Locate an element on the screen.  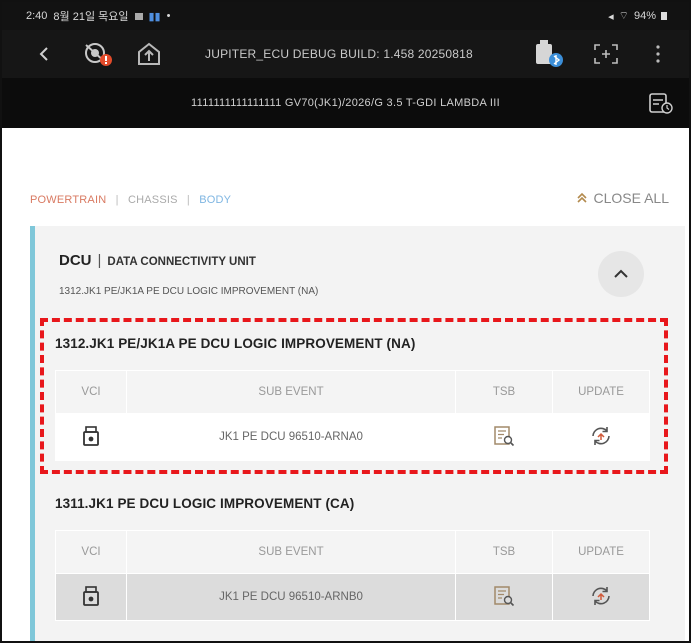
vci-status-icon is located at coordinates (97, 54).